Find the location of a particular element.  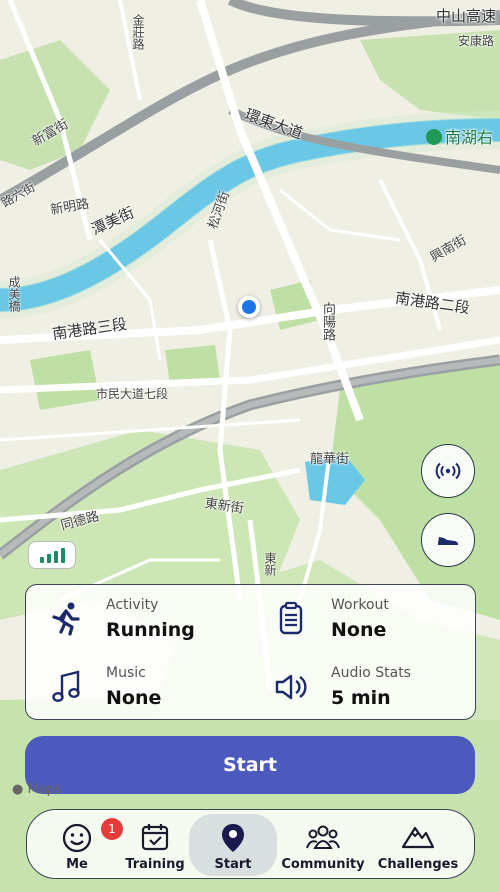

nav-item-community: Community is located at coordinates (323, 844).